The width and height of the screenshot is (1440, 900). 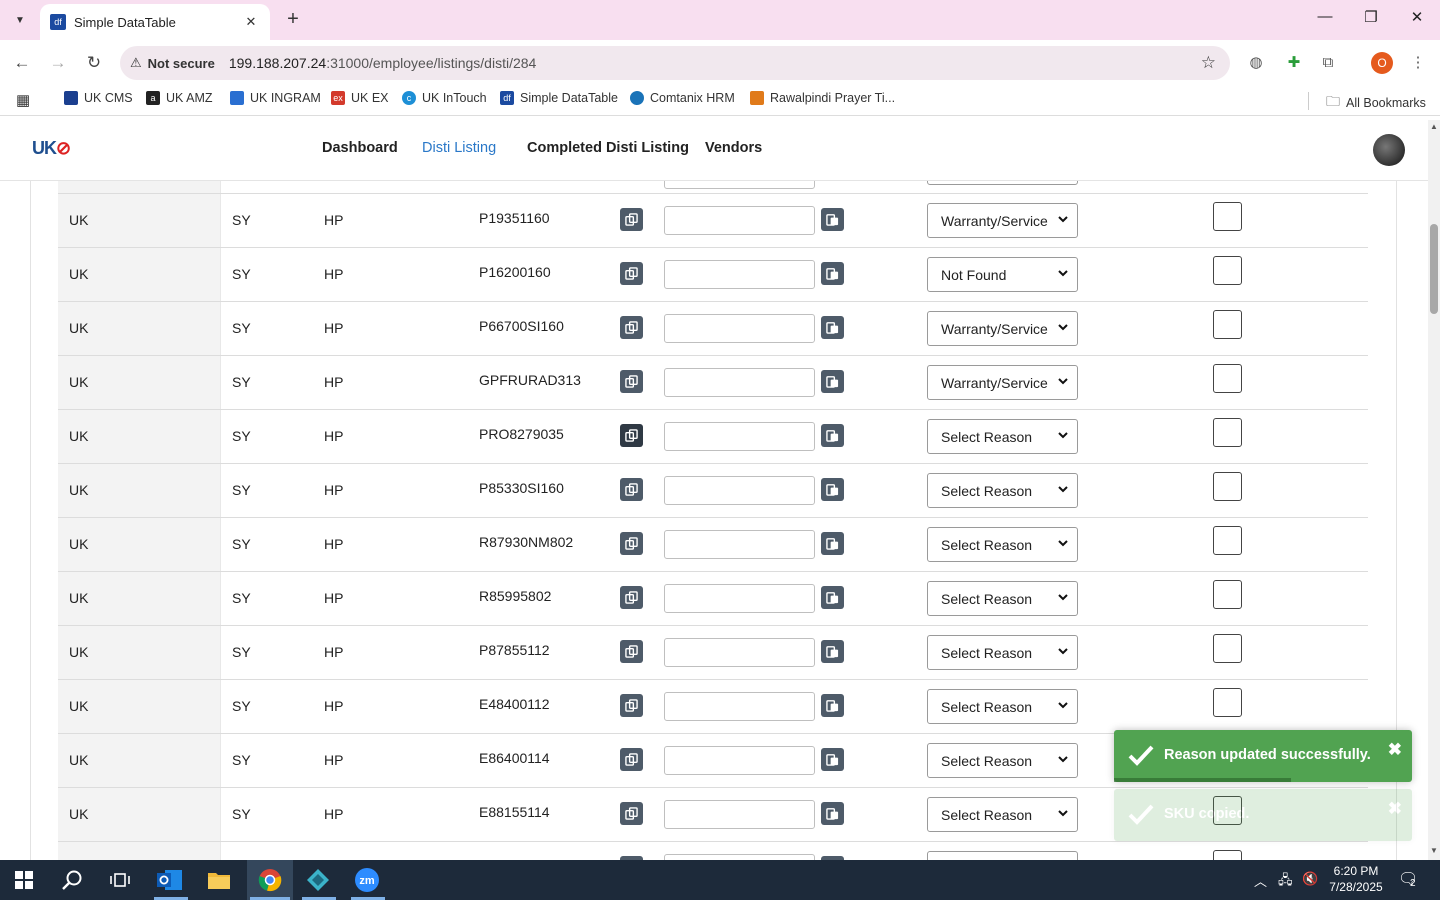 I want to click on nav-completed-disti-listing: Completed Disti Listing, so click(x=608, y=148).